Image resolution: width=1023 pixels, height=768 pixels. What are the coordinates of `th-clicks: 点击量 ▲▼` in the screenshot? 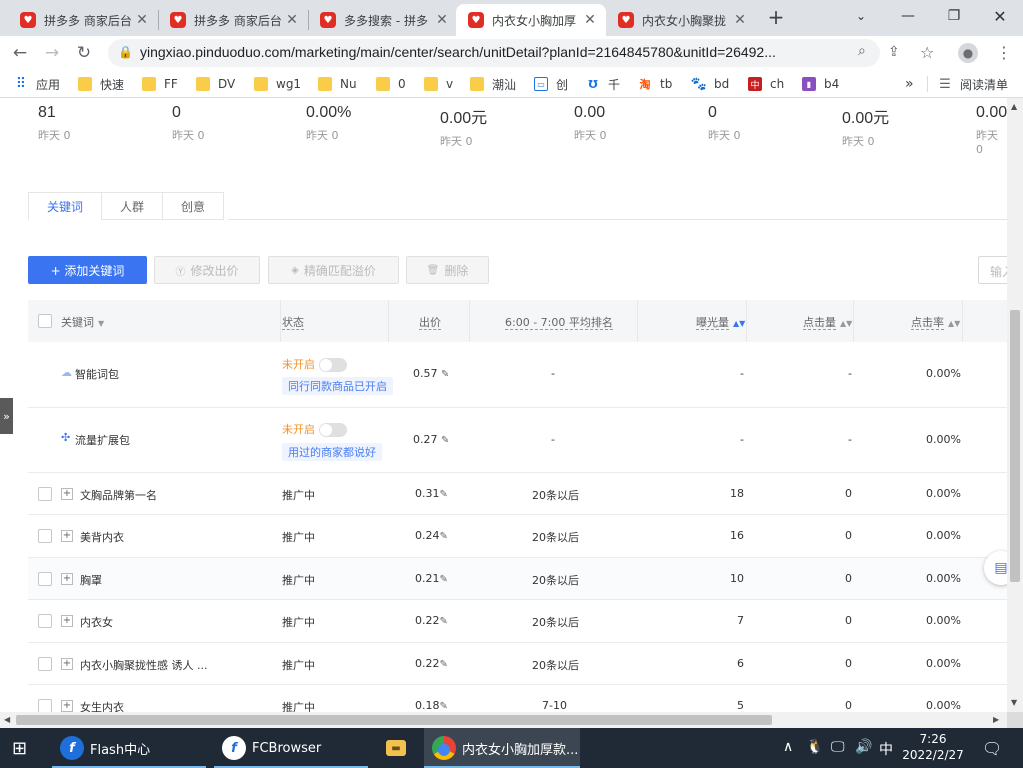 It's located at (827, 322).